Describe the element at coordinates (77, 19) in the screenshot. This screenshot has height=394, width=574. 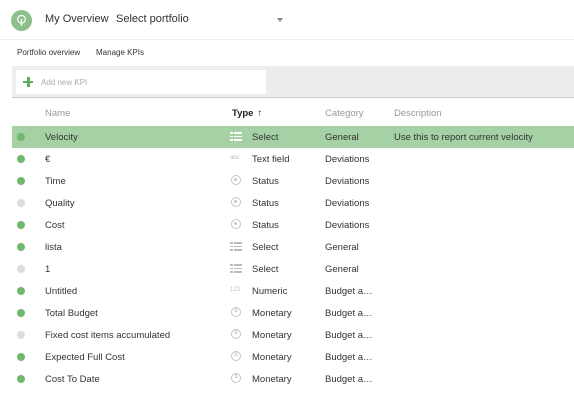
I see `app-title: My Overview` at that location.